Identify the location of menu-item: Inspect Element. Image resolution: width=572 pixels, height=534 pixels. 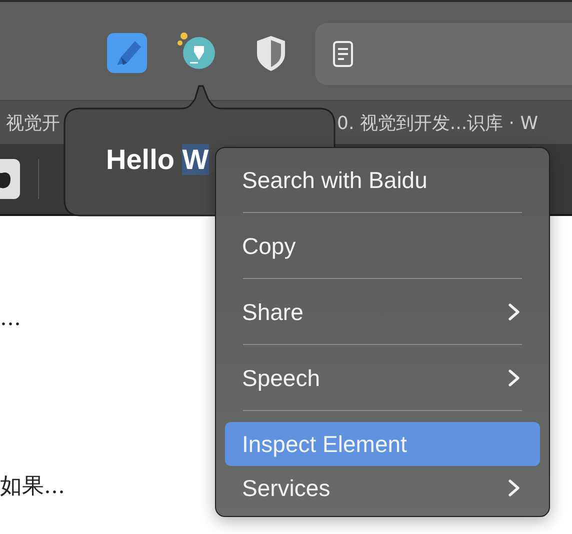
(382, 444).